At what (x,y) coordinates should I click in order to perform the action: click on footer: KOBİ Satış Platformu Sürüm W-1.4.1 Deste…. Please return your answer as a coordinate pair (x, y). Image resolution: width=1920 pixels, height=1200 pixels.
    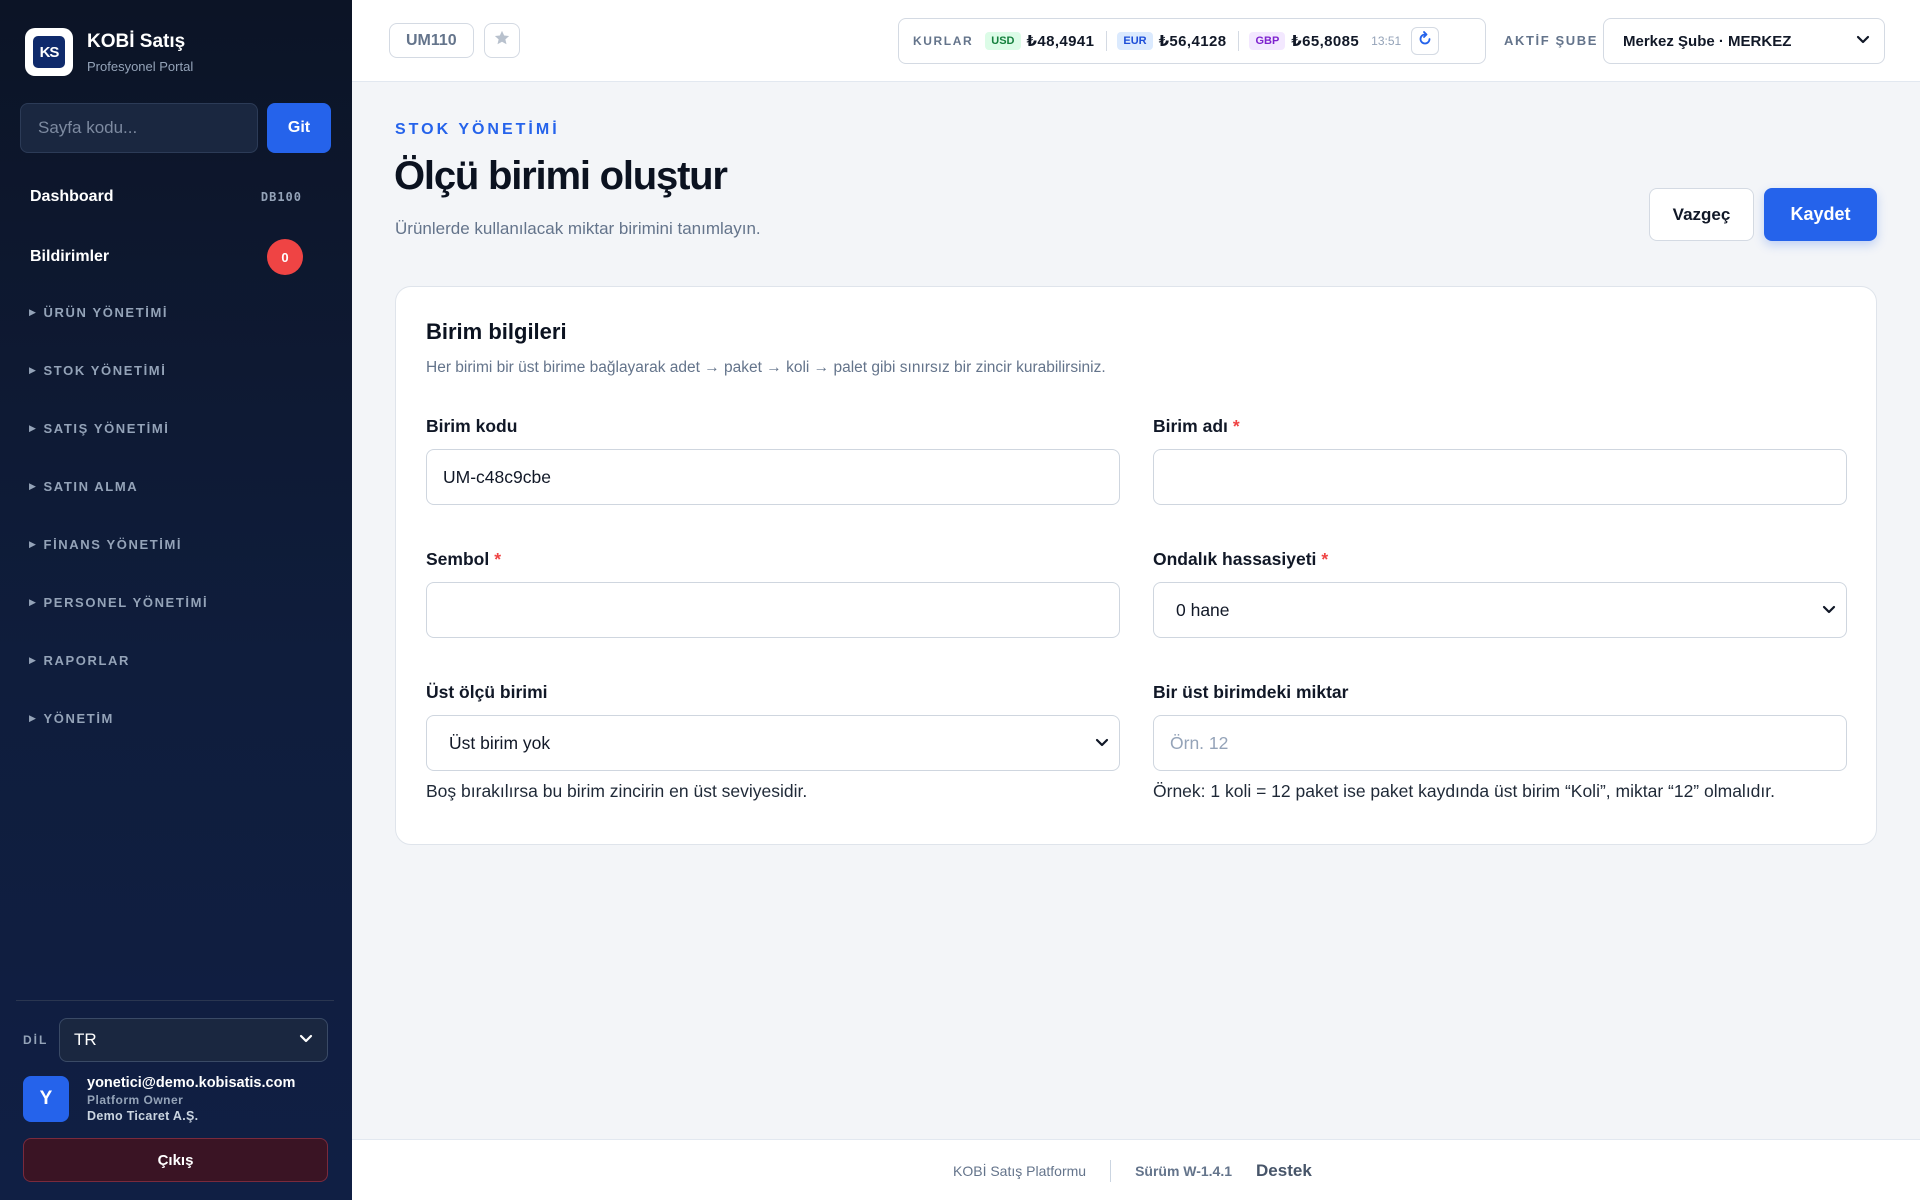
    Looking at the image, I should click on (1136, 1169).